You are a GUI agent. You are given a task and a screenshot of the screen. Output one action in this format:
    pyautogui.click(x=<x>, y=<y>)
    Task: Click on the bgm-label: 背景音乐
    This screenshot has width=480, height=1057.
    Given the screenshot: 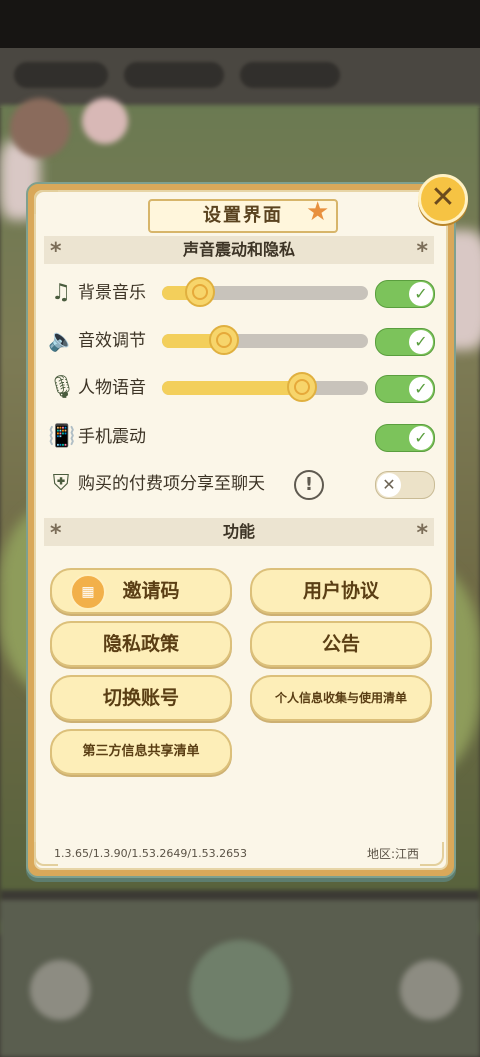 What is the action you would take?
    pyautogui.click(x=112, y=293)
    